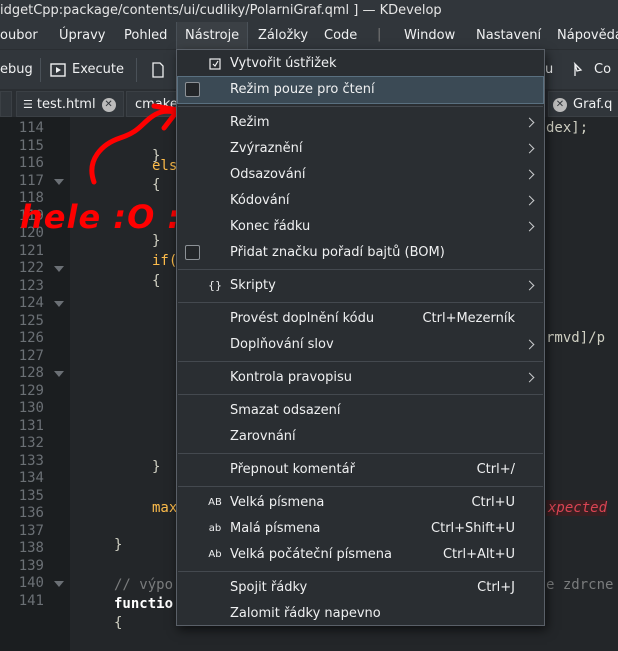 The image size is (618, 651). Describe the element at coordinates (31, 600) in the screenshot. I see `line-number: 141` at that location.